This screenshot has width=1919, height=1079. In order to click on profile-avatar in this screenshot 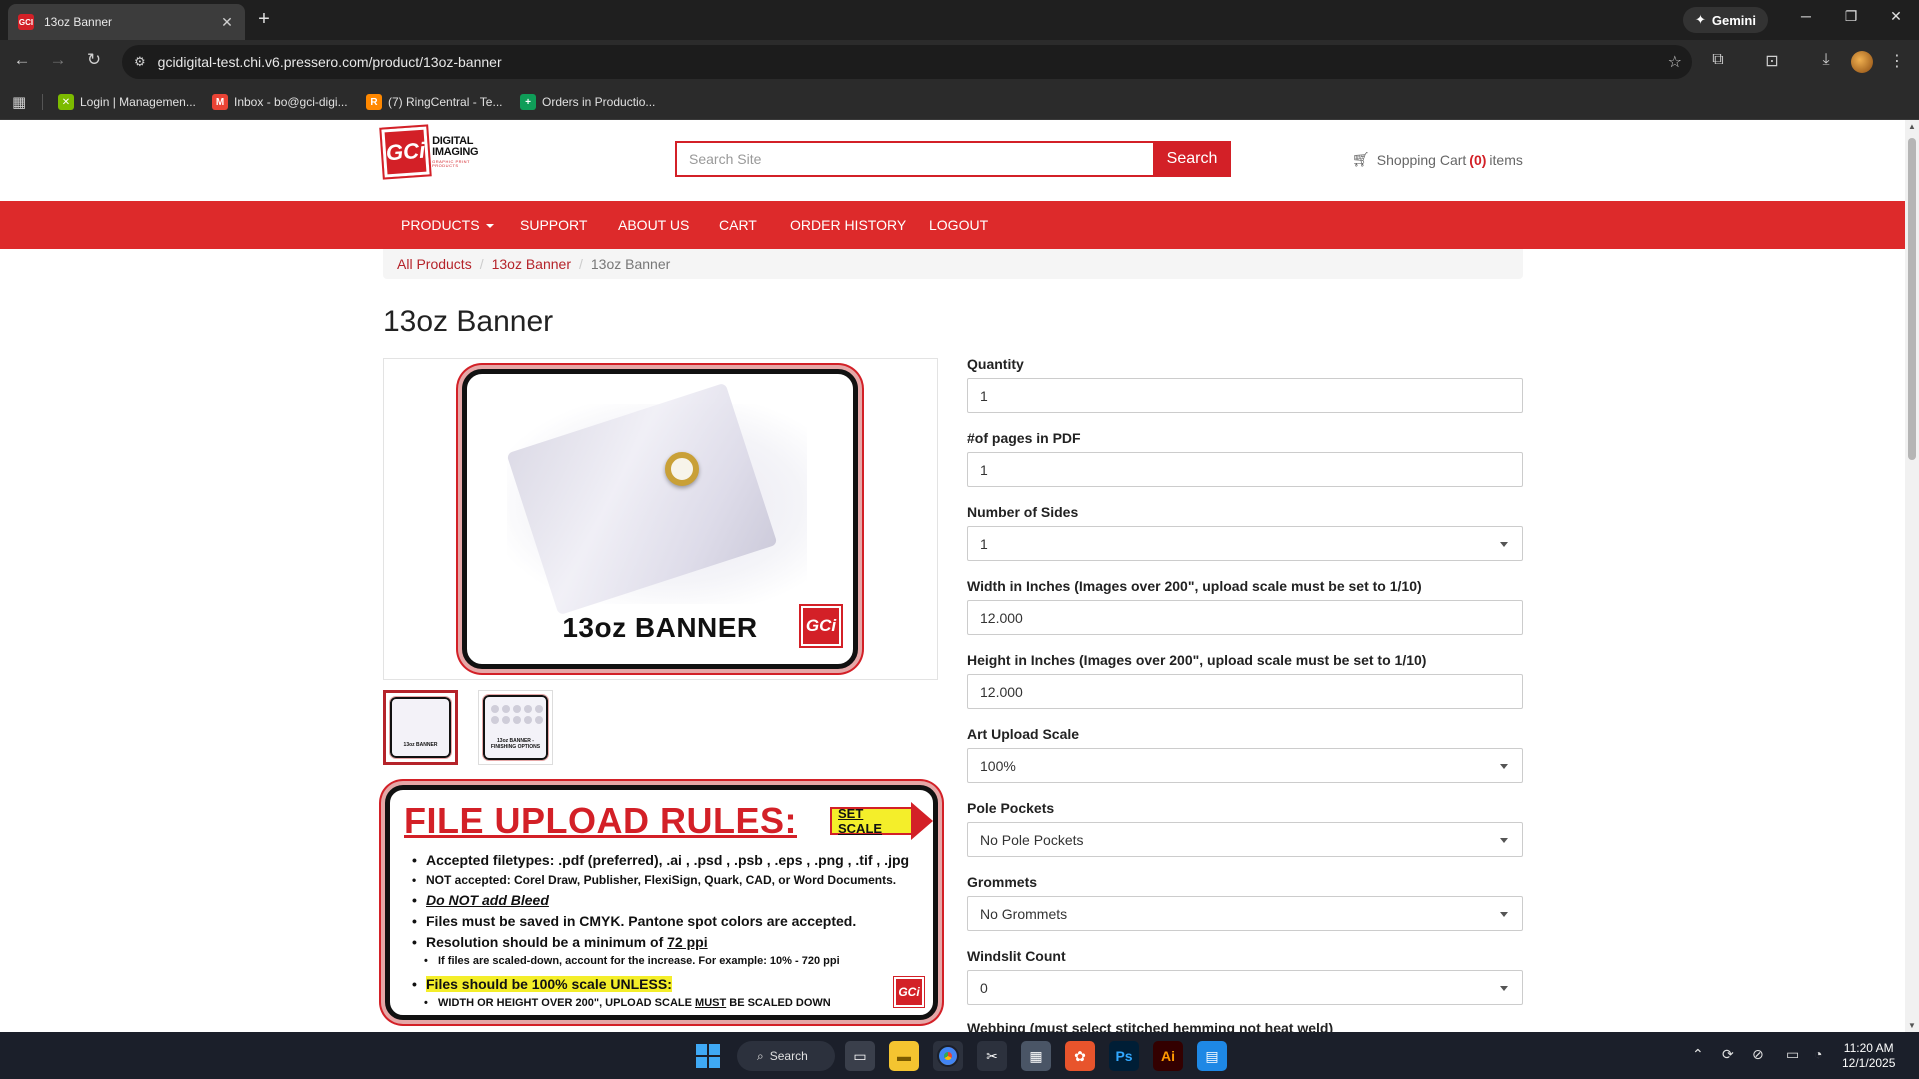, I will do `click(1862, 62)`.